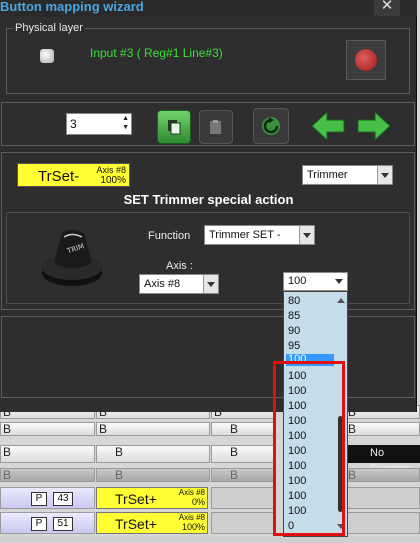  Describe the element at coordinates (310, 301) in the screenshot. I see `list-item: 80` at that location.